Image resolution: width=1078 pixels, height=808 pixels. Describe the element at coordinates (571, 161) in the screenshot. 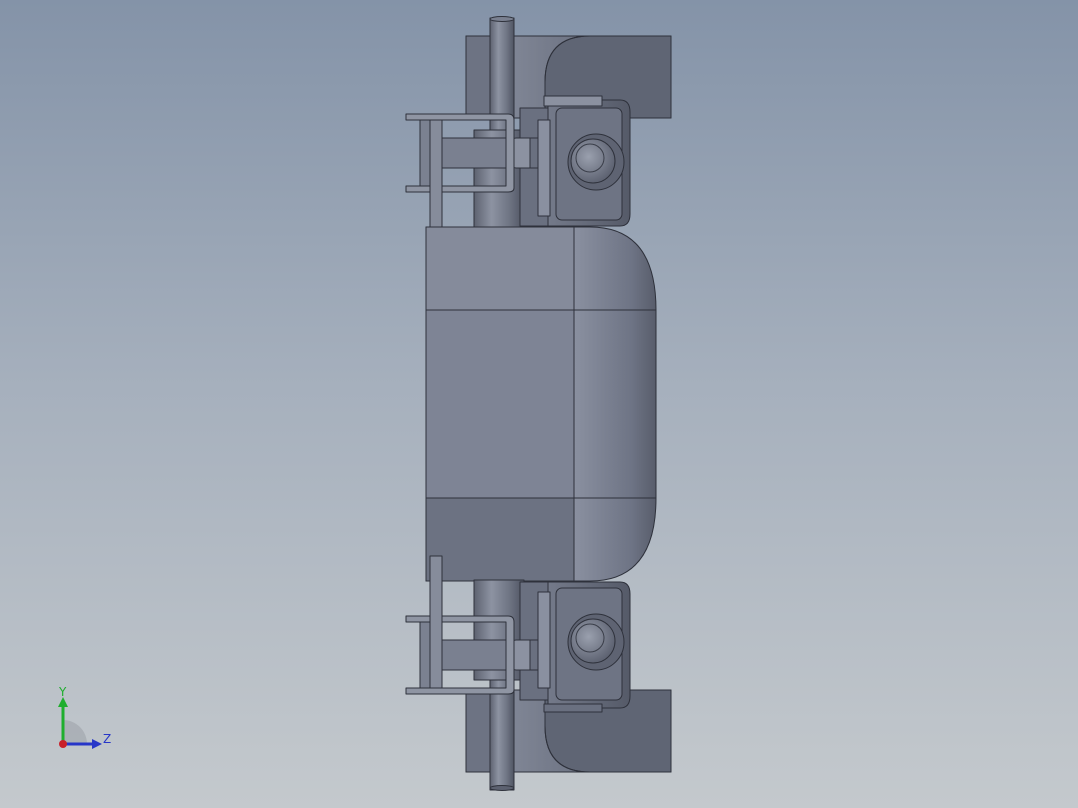

I see `upper-valve-block` at that location.